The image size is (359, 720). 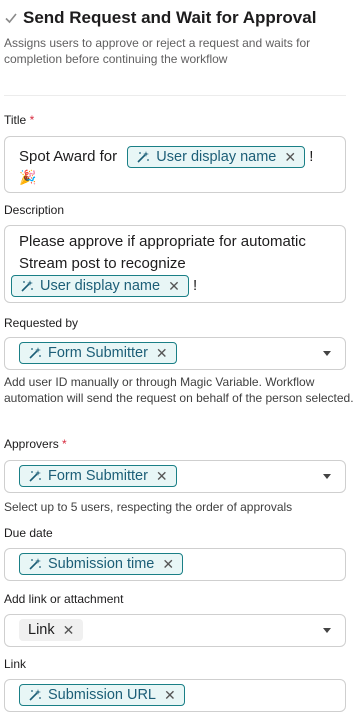 I want to click on approvers-label-text: Approvers, so click(x=31, y=444).